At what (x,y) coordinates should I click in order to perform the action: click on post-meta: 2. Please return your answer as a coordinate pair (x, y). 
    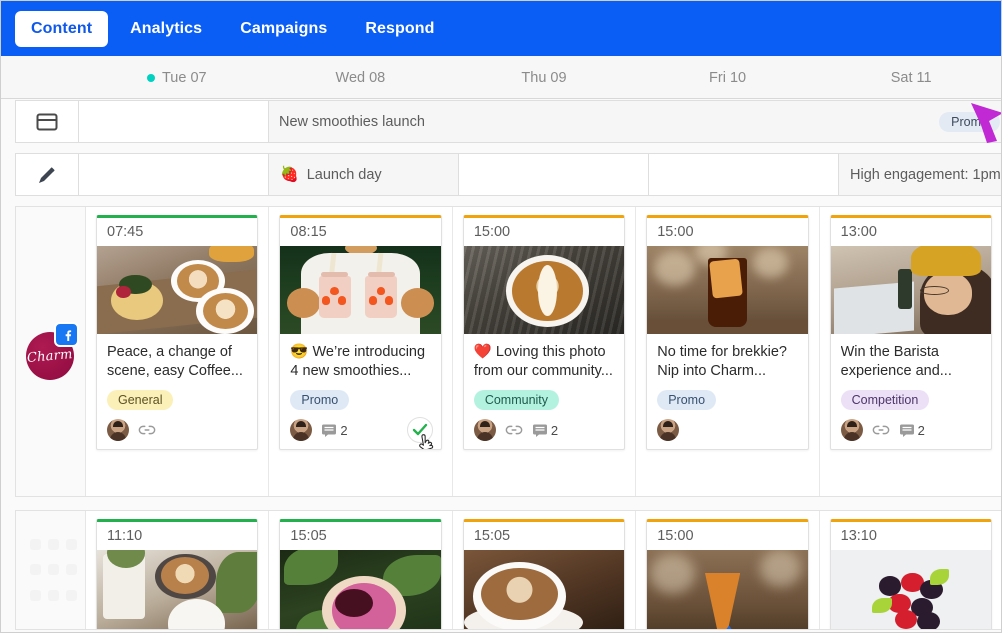
    Looking at the image, I should click on (543, 430).